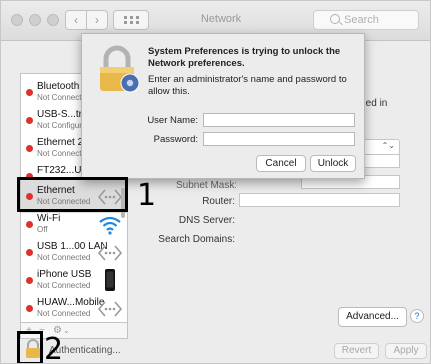 This screenshot has height=364, width=431. What do you see at coordinates (49, 218) in the screenshot?
I see `service-name: Wi-Fi` at bounding box center [49, 218].